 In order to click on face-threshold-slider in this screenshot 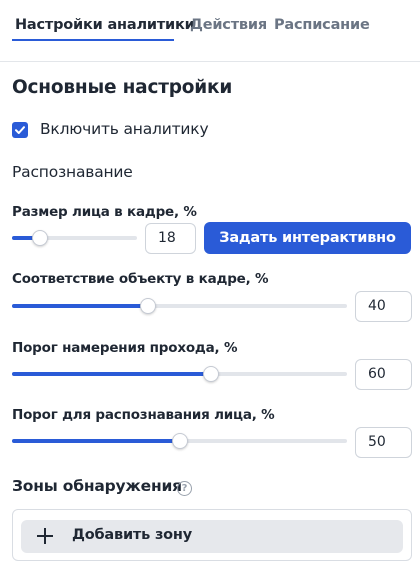, I will do `click(179, 441)`.